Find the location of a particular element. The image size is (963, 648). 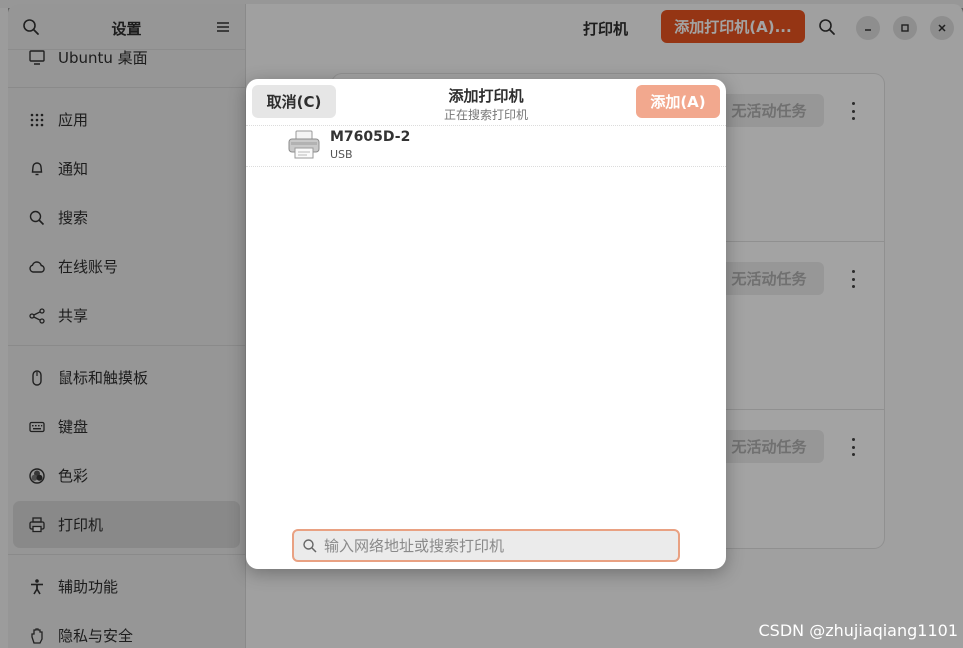

dialog-header: 取消(C) 添加打印机 正在搜索打印机 添加(A) is located at coordinates (486, 102).